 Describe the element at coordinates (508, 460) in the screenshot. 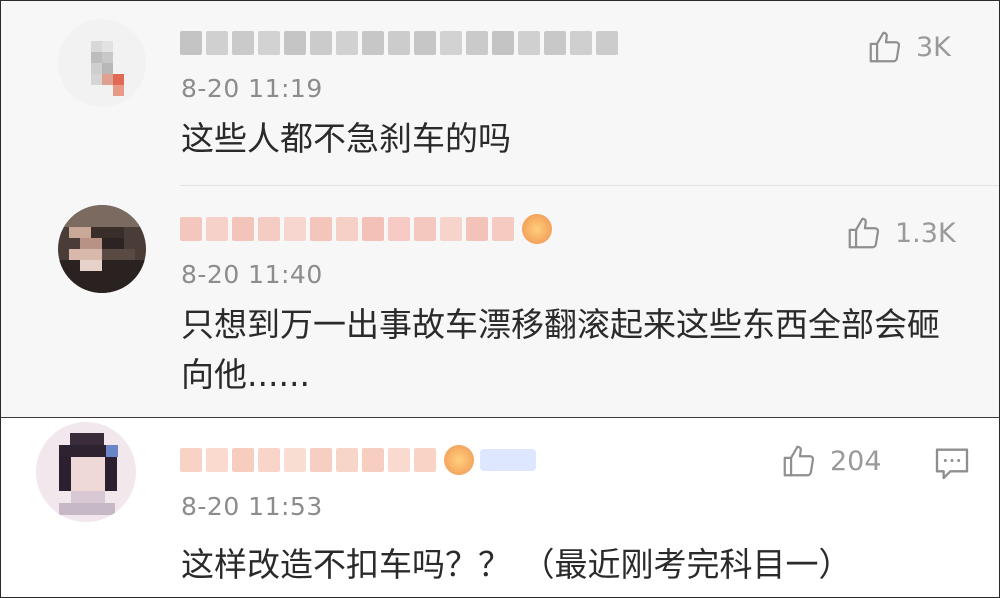

I see `medal-badge-icon` at that location.